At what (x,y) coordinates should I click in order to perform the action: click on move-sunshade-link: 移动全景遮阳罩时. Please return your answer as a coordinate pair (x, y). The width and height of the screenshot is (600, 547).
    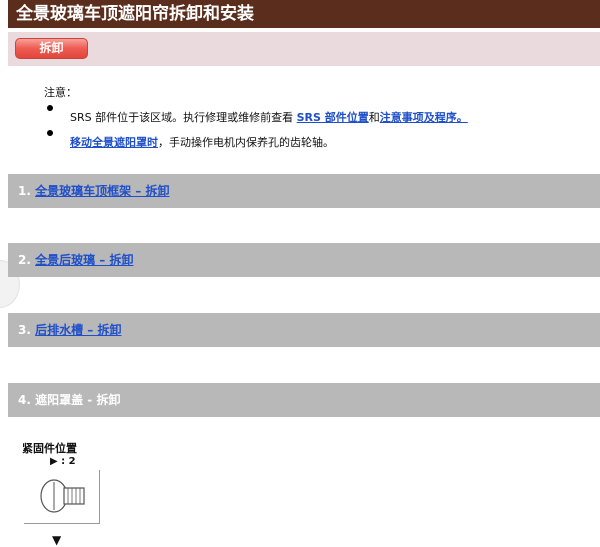
    Looking at the image, I should click on (114, 142).